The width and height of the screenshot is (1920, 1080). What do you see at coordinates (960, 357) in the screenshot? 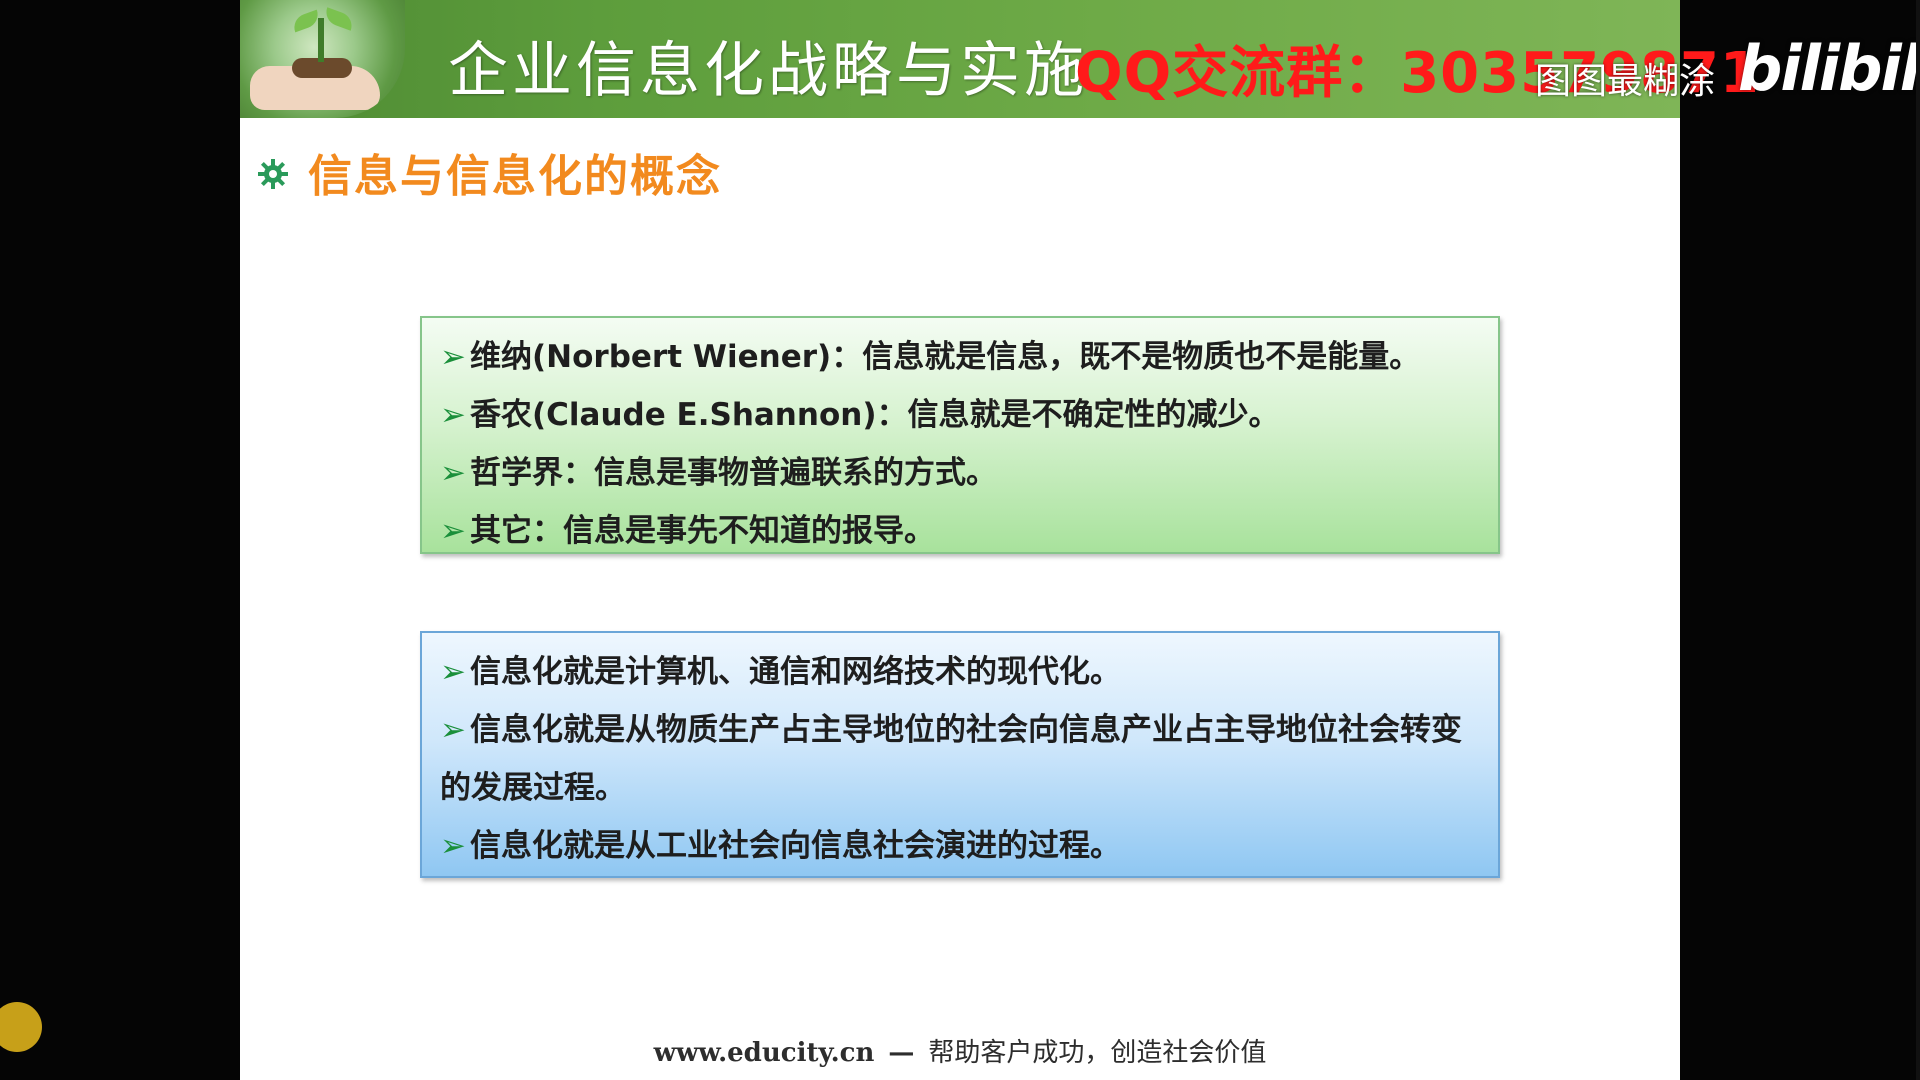
I see `list-item: ➢ 维纳(Norbert Wiener)：信息就是信息，既不是物质也不是能量。` at bounding box center [960, 357].